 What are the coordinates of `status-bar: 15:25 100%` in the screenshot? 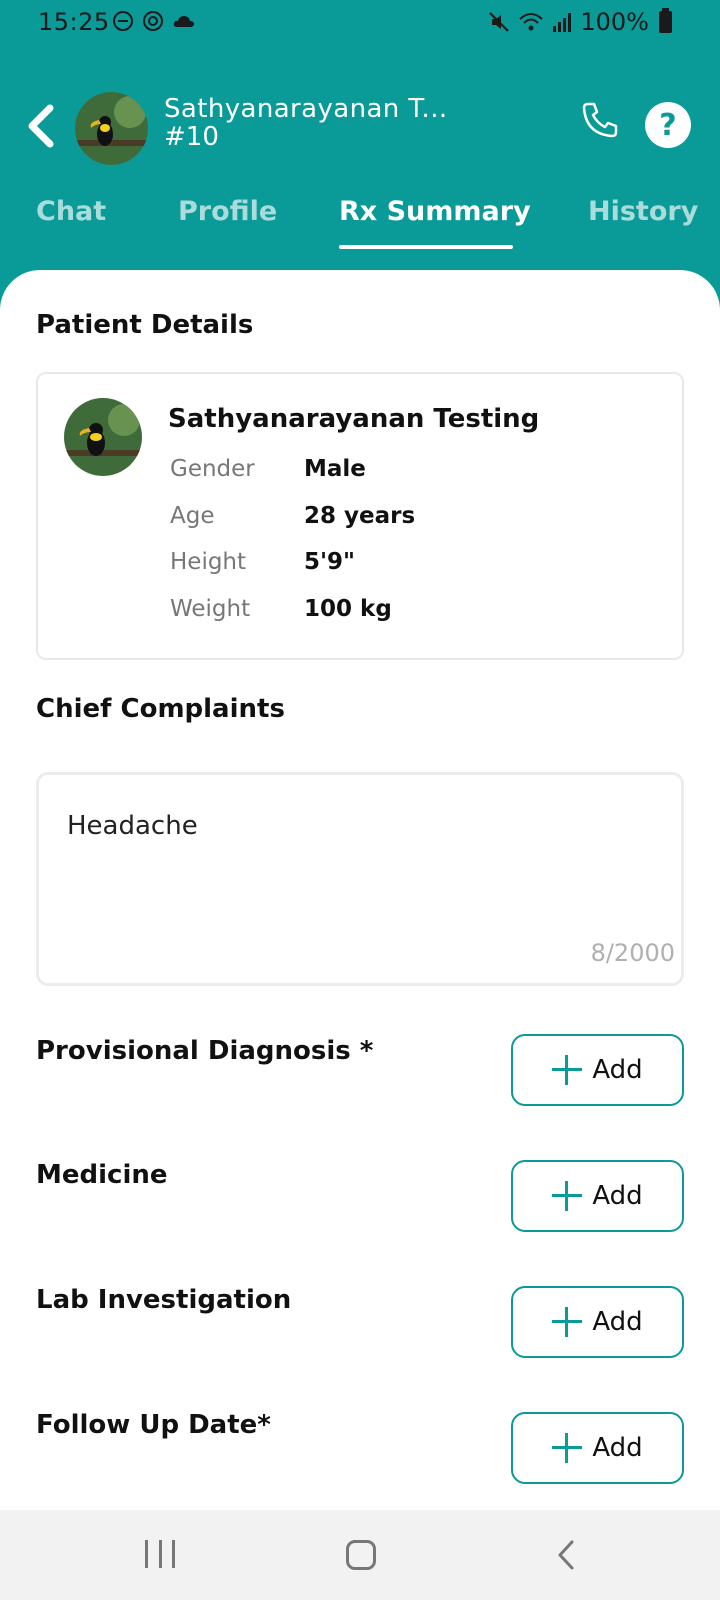 It's located at (360, 23).